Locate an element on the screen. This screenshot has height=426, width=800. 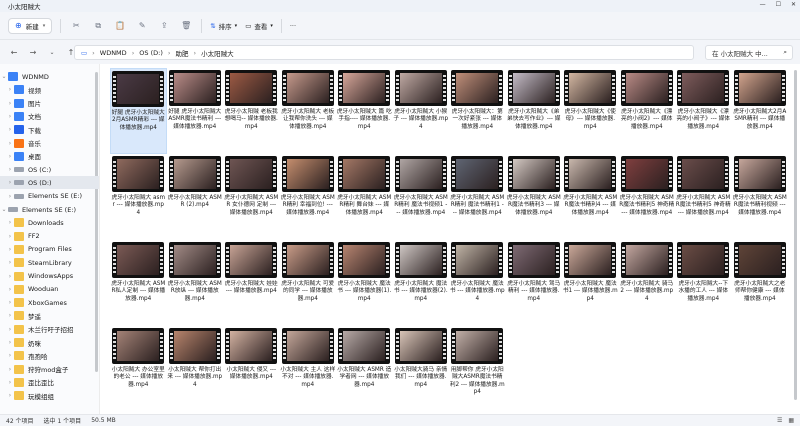
file-item: 虎牙小太阳贼大 ASMR魔法书精利4 --- 媒体播放器.mp4 is located at coordinates (590, 197).